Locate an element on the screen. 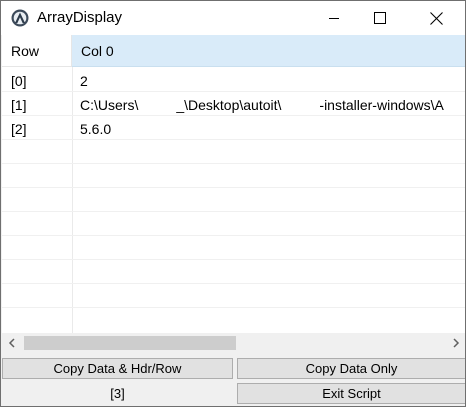 Image resolution: width=468 pixels, height=409 pixels. row-index: [0] is located at coordinates (19, 81).